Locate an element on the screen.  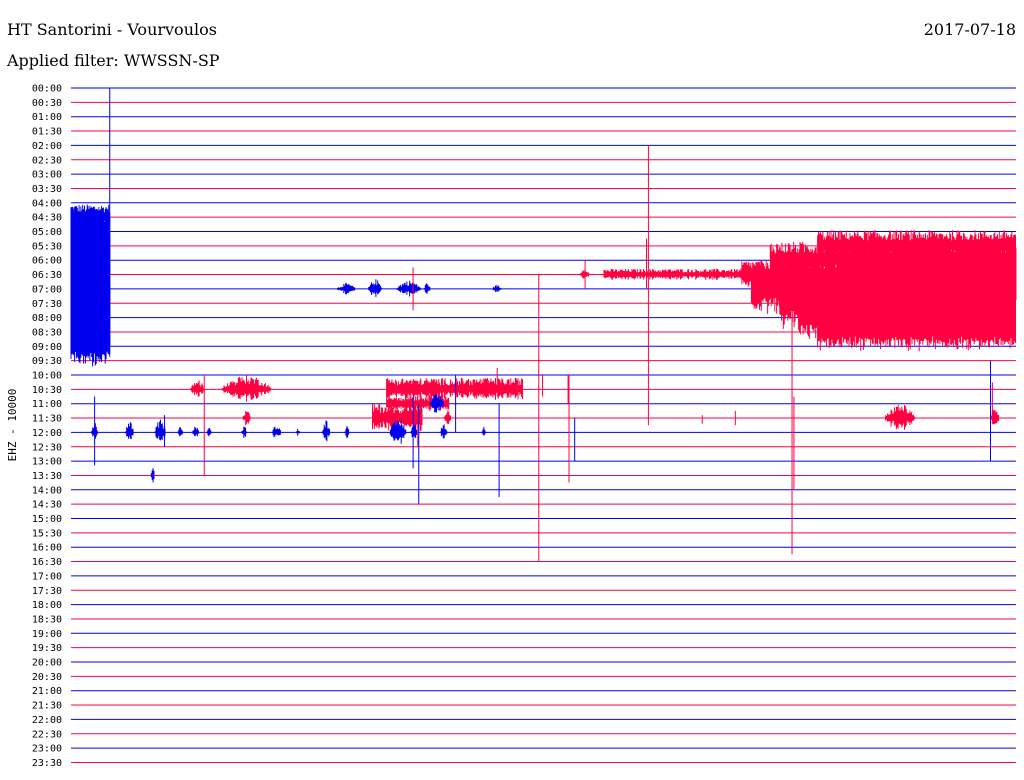
time-tick-label: 00:30 is located at coordinates (47, 103).